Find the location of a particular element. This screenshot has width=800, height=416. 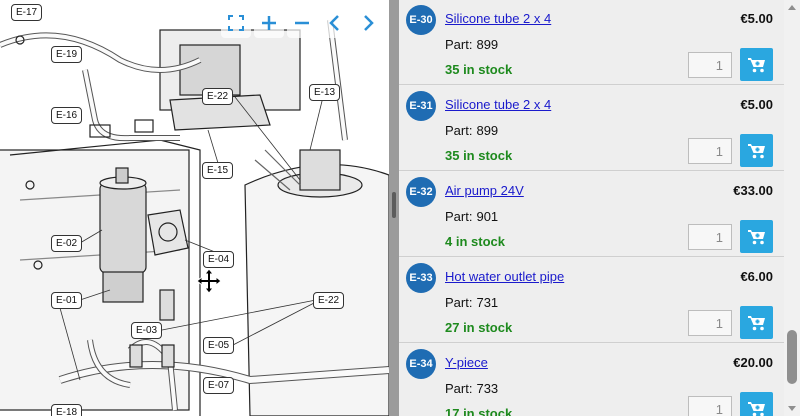

part-number: Part: 733 is located at coordinates (471, 388).